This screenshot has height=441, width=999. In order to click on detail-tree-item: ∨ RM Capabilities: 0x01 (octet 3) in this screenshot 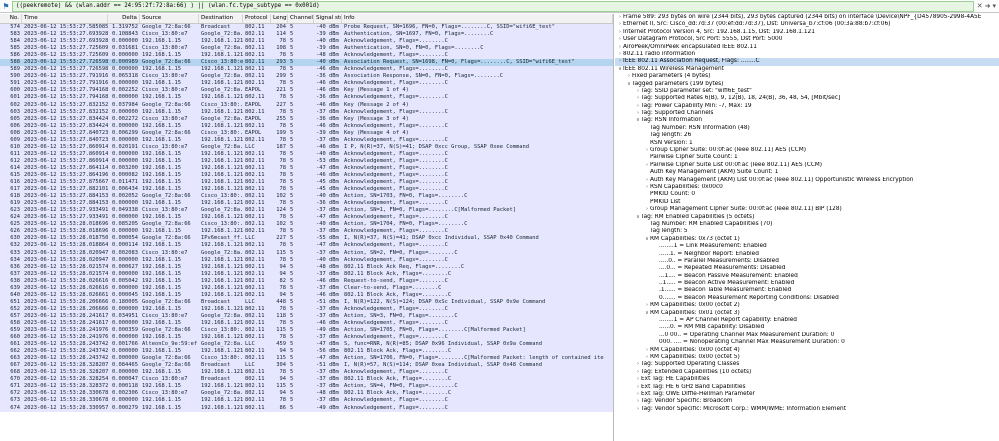, I will do `click(807, 313)`.